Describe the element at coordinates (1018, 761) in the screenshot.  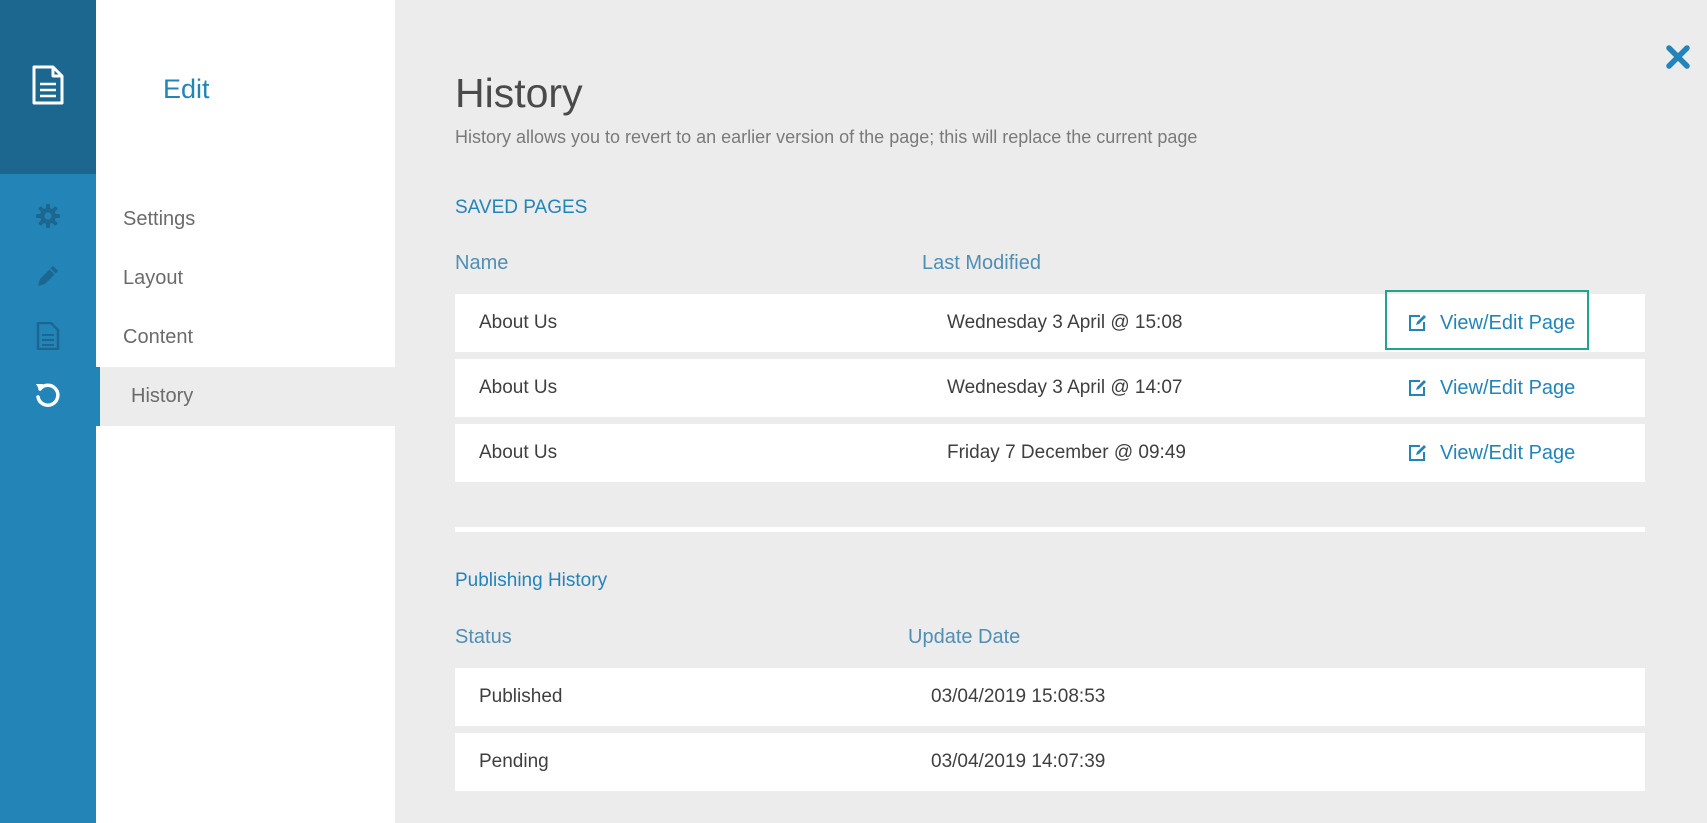
I see `publishing-date: 03/04/2019 14:07:39` at that location.